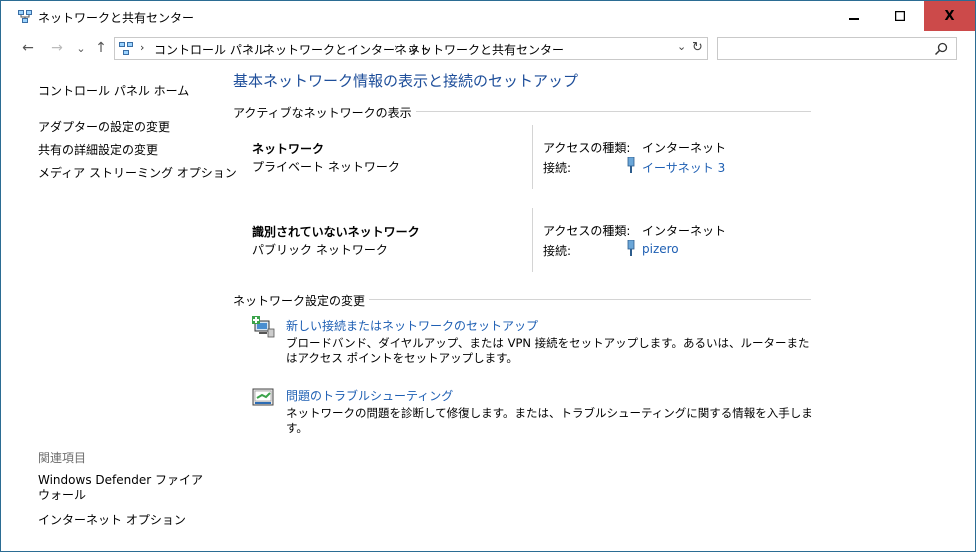  What do you see at coordinates (412, 325) in the screenshot?
I see `new-connection-setup-link: 新しい接続またはネットワークのセットアップ` at bounding box center [412, 325].